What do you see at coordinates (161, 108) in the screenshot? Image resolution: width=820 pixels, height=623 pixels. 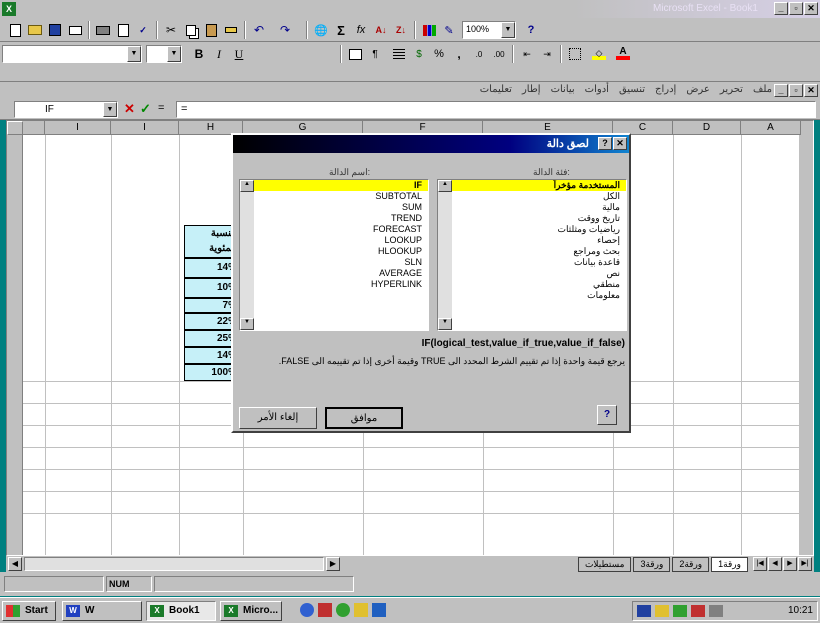 I see `equals-icon: =` at bounding box center [161, 108].